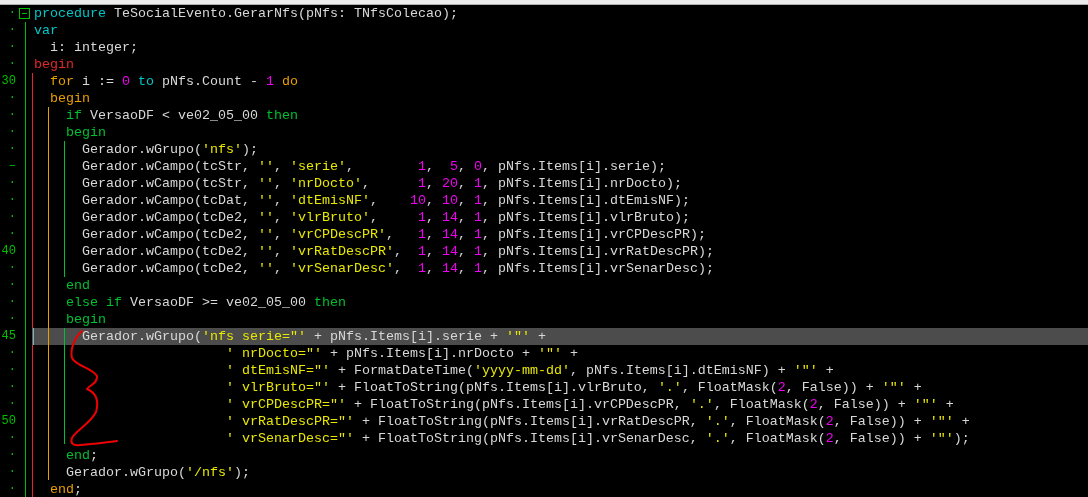  Describe the element at coordinates (246, 13) in the screenshot. I see `code-line: procedure TeSocialEvento.GerarNfs(pNfs: TNfsColecao);` at that location.